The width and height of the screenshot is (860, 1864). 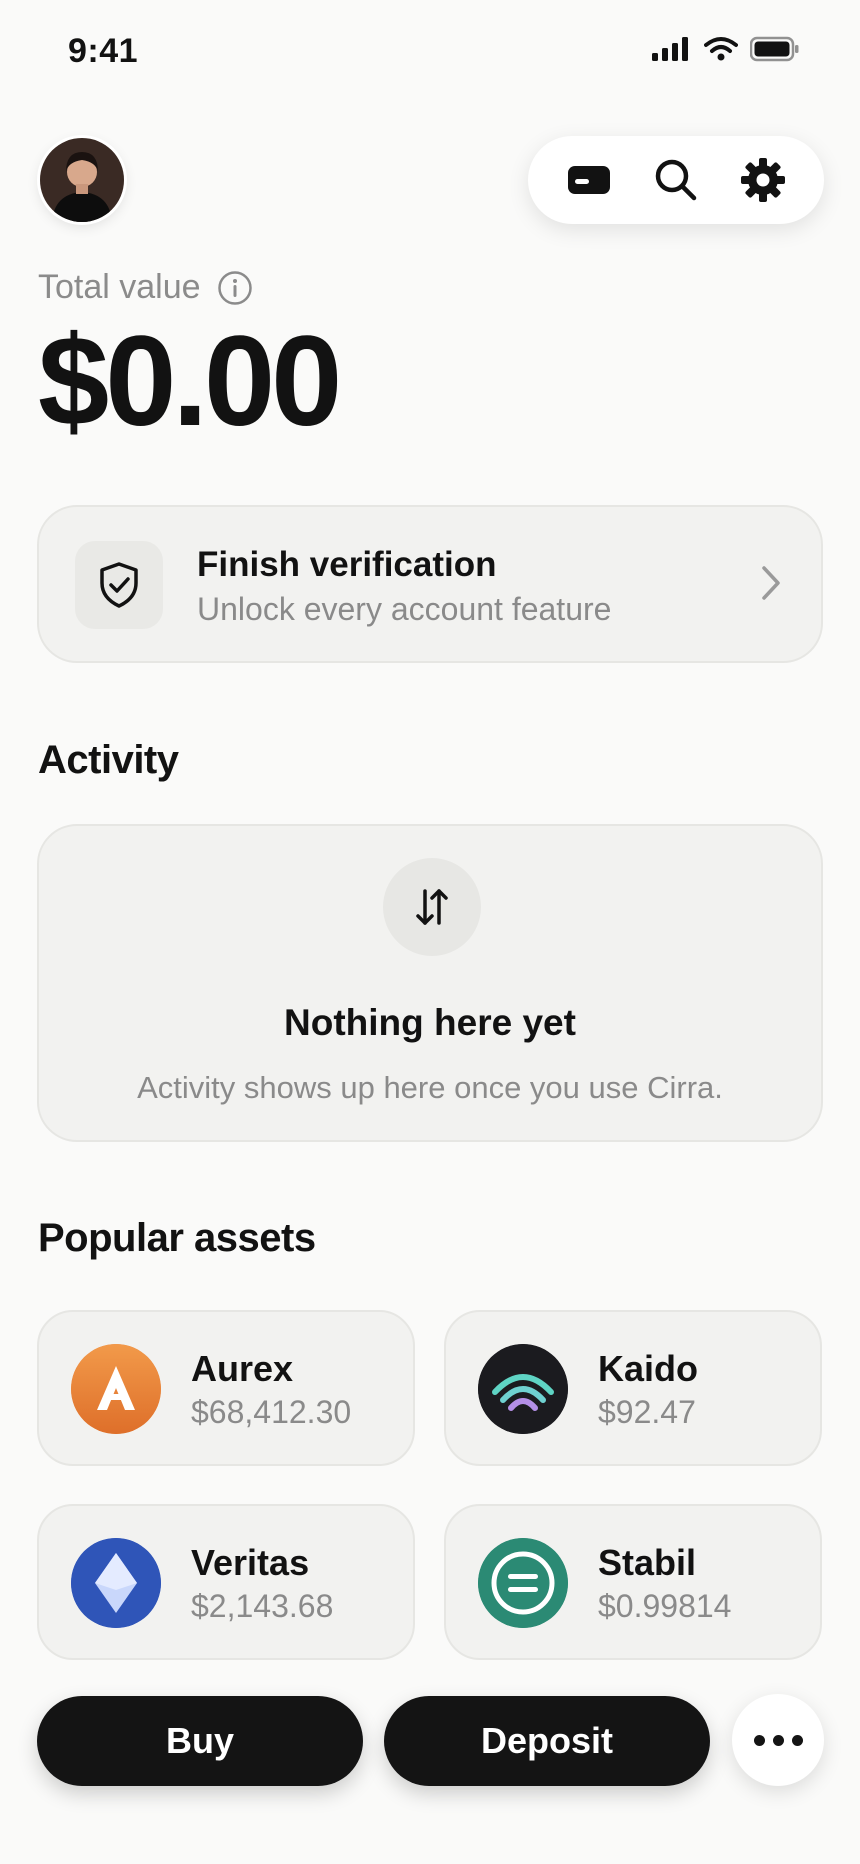 I want to click on verification-subtitle: Unlock every account feature, so click(x=404, y=609).